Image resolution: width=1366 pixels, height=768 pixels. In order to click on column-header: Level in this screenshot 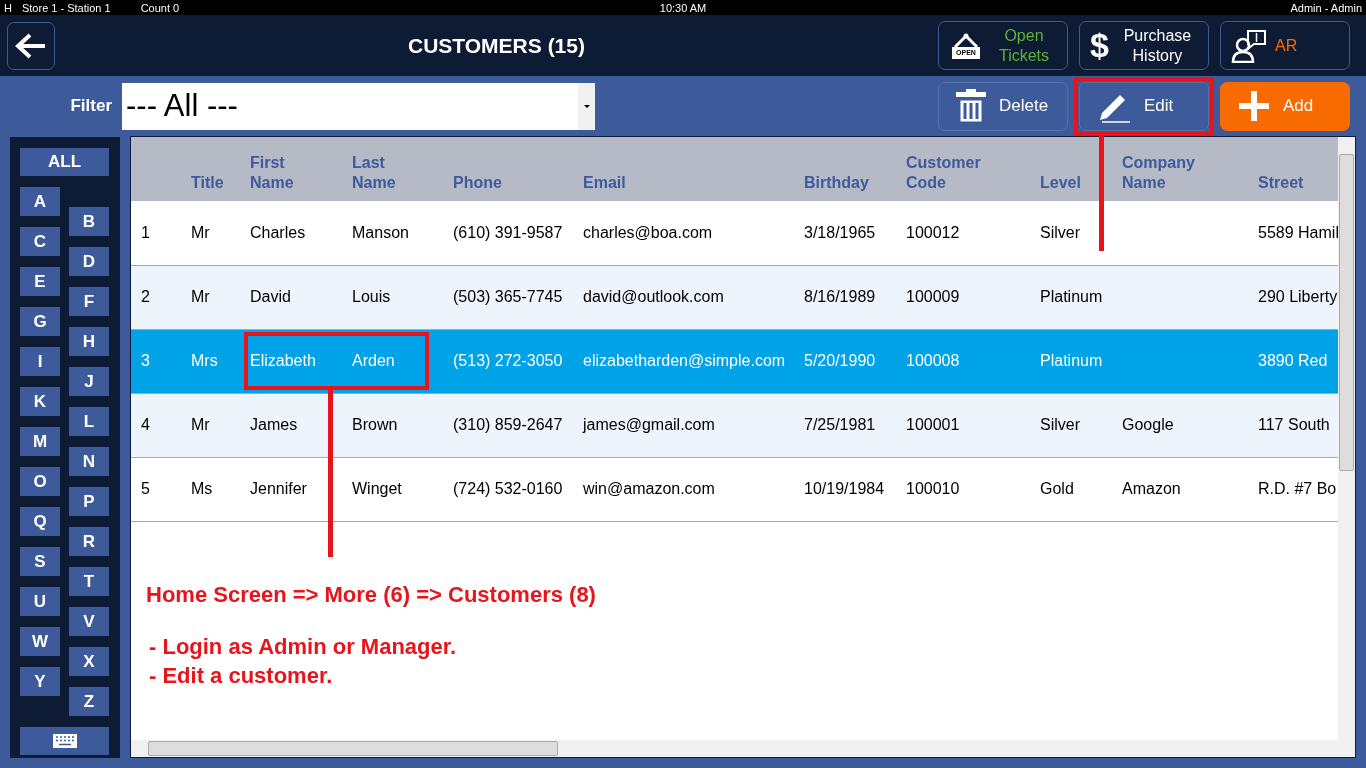, I will do `click(1060, 183)`.